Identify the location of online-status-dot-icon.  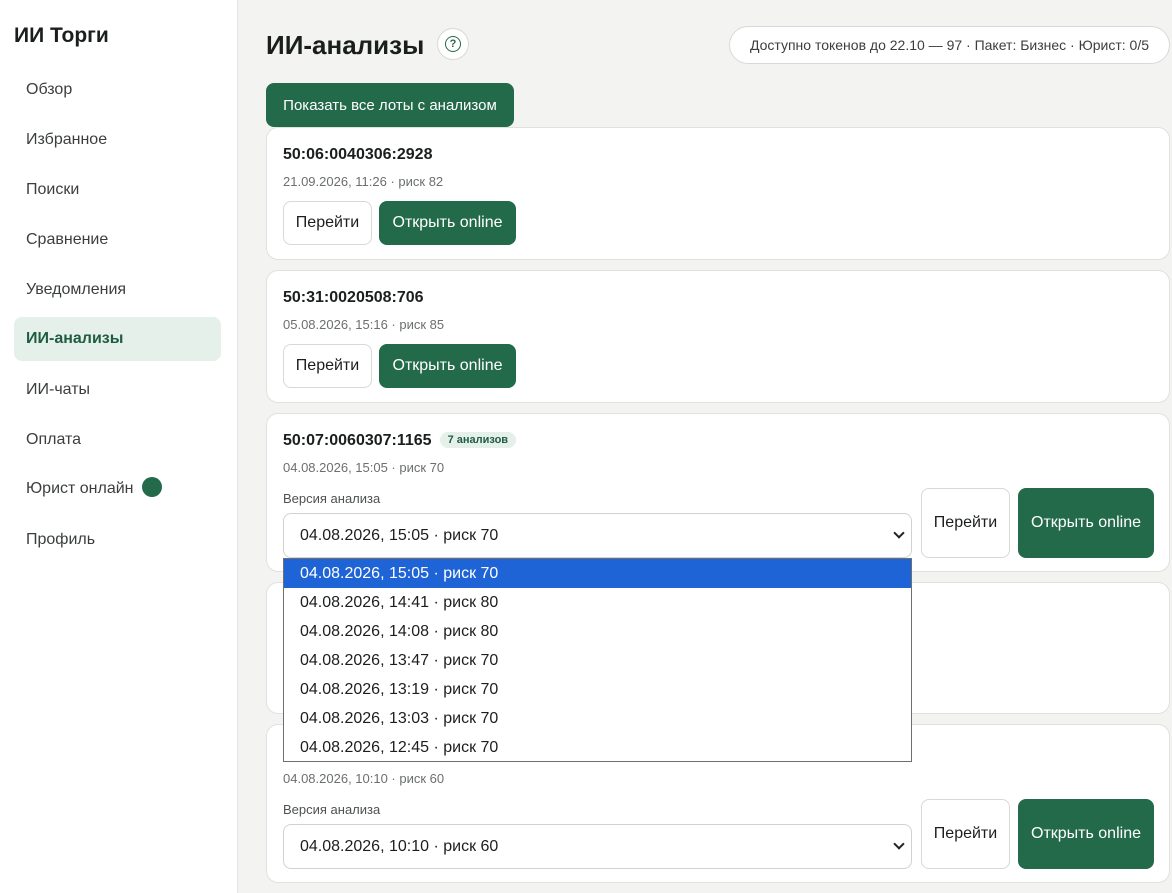
(151, 487).